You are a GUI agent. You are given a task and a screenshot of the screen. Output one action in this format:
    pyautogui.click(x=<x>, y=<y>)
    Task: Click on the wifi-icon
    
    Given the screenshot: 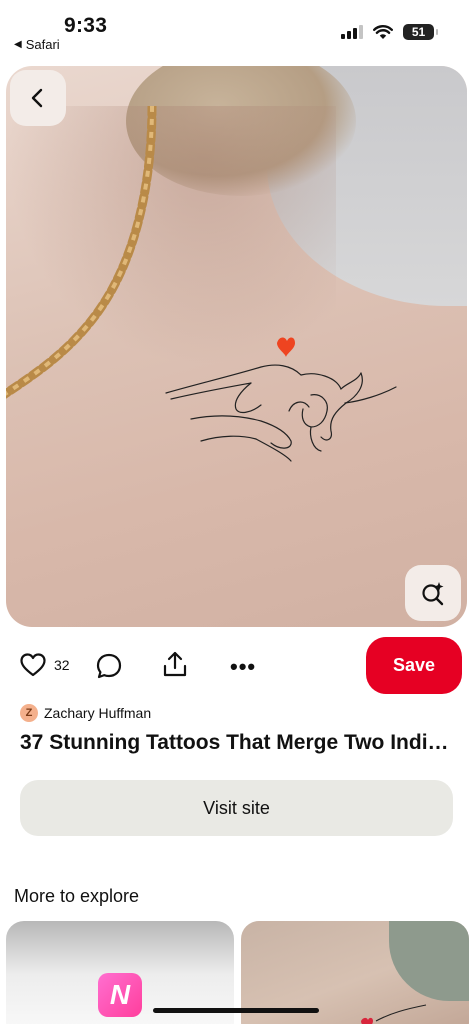 What is the action you would take?
    pyautogui.click(x=383, y=31)
    